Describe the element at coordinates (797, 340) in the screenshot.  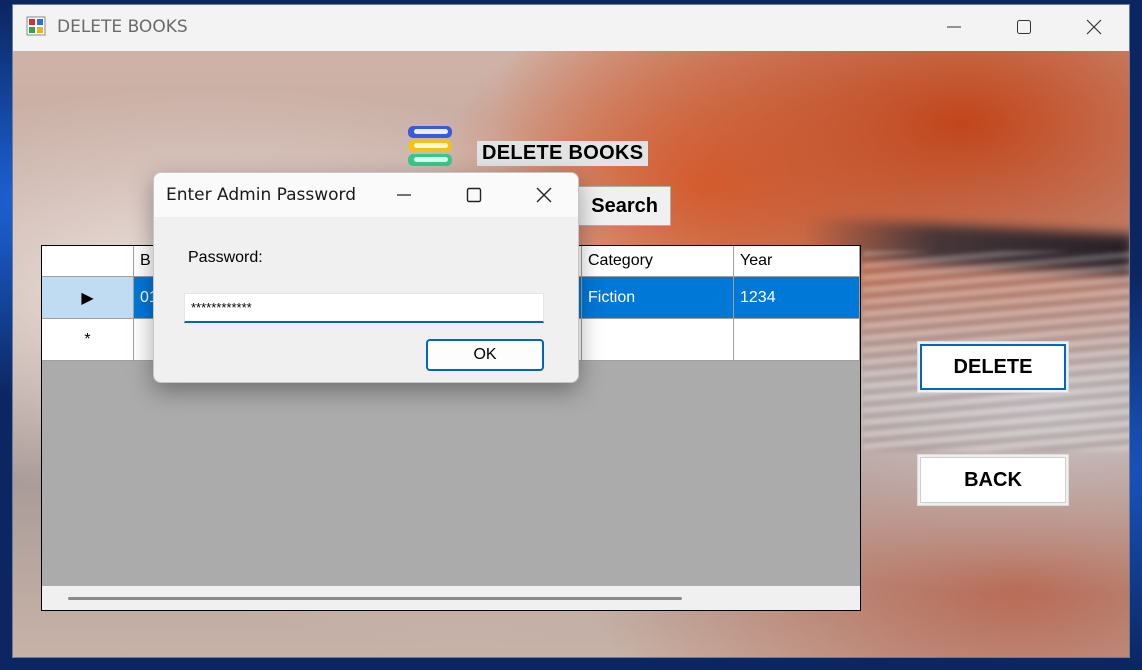
I see `cell-year` at that location.